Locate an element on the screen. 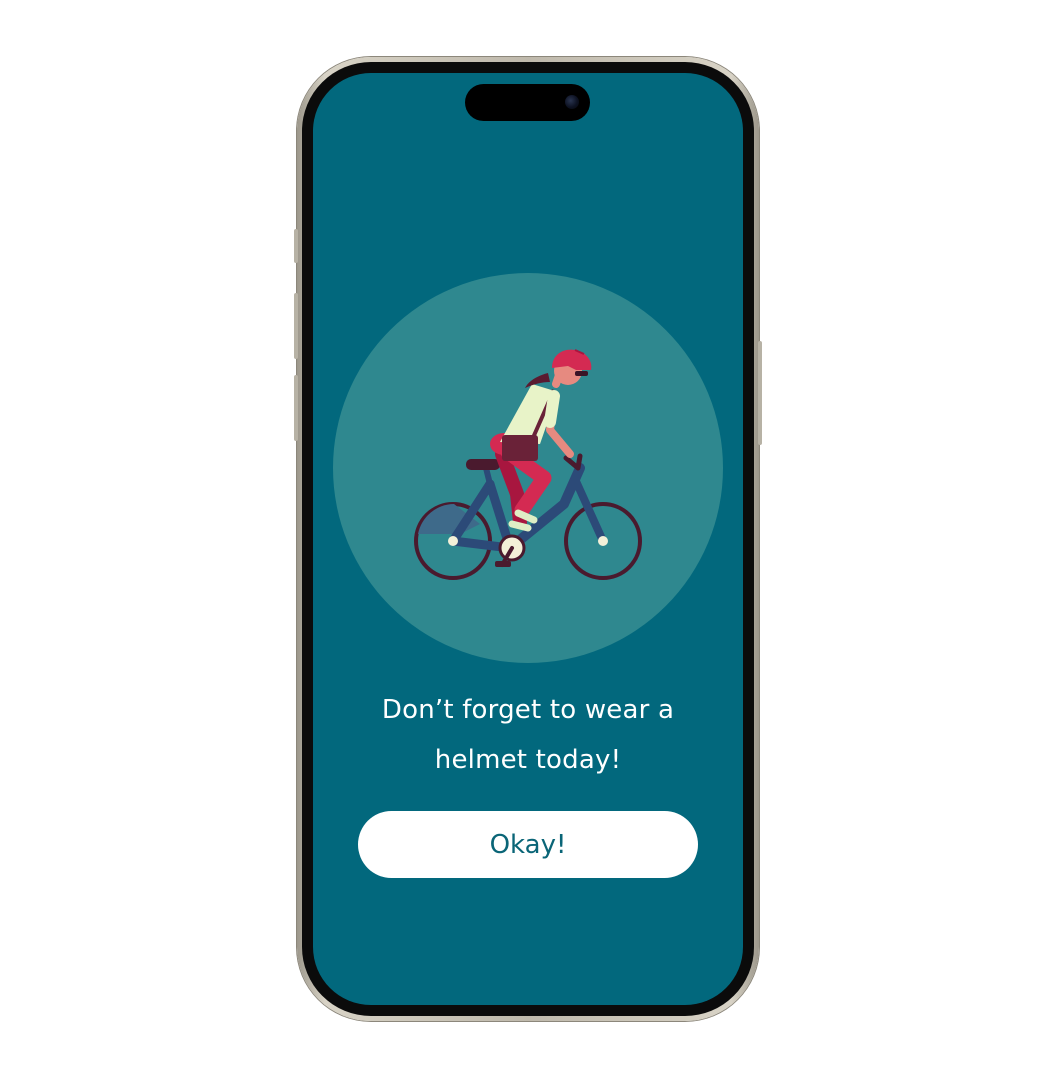  helmet-reminder-message: Don’t forget to wear a helmet today! is located at coordinates (528, 735).